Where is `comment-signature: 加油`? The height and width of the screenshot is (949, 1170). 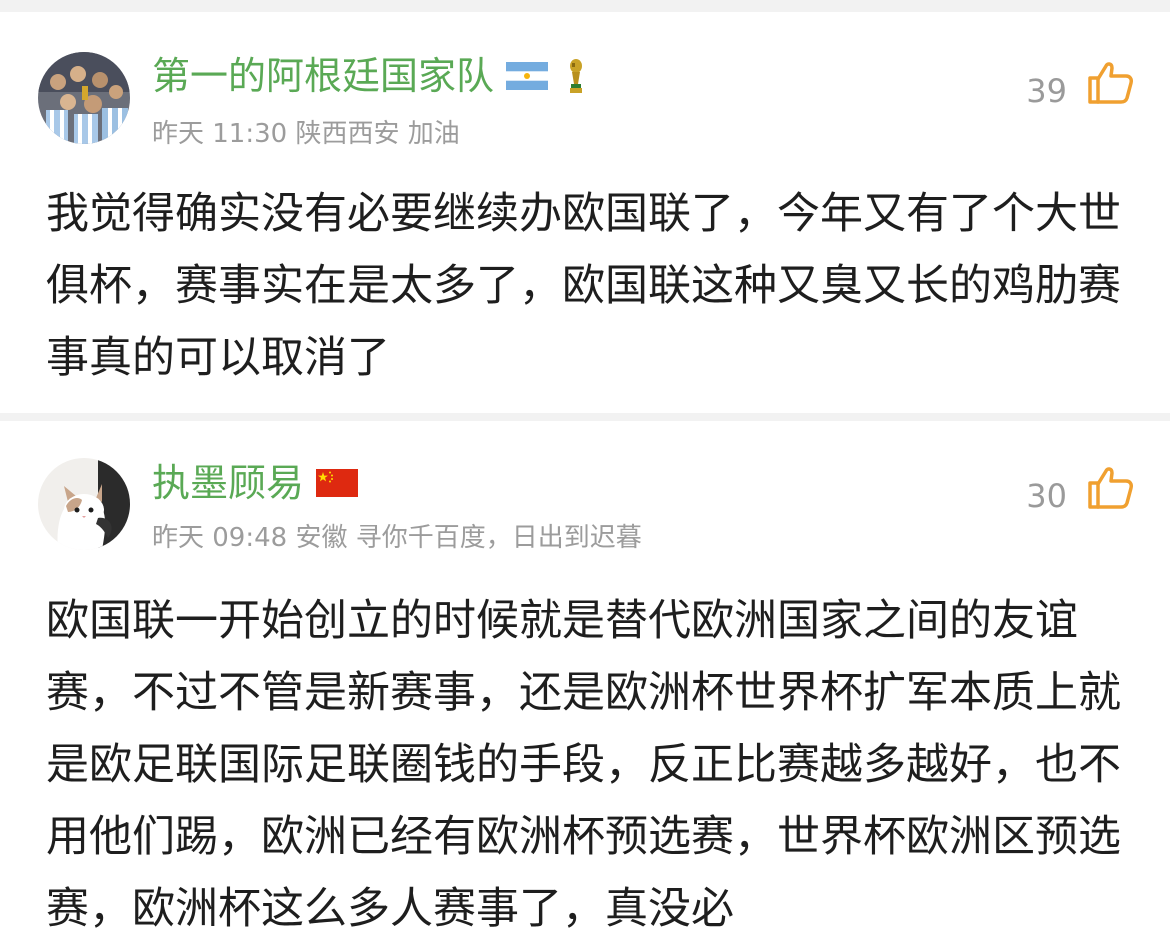
comment-signature: 加油 is located at coordinates (433, 134).